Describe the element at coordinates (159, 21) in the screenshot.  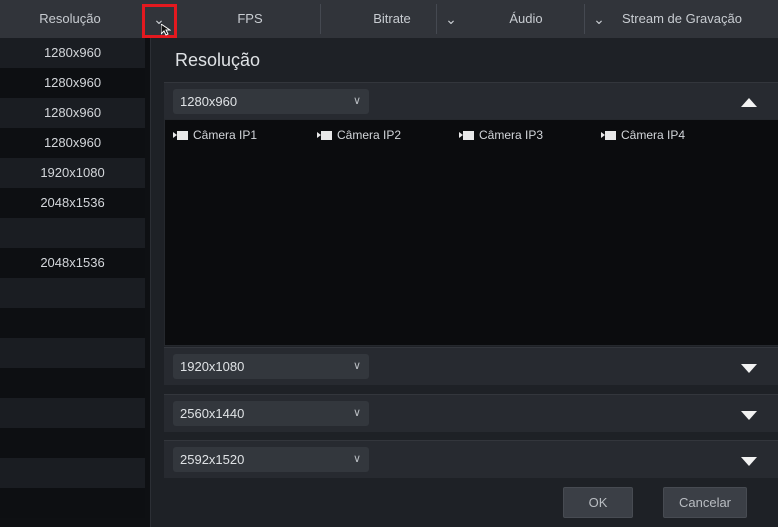
I see `highlight-box` at that location.